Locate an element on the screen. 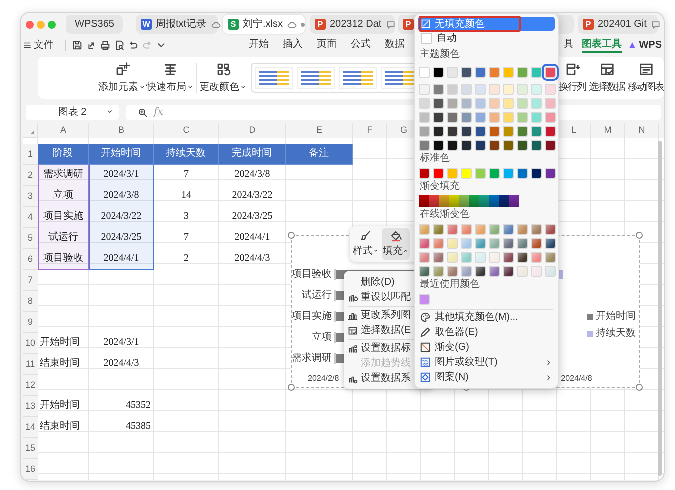  menu-tab: 插入 is located at coordinates (293, 45).